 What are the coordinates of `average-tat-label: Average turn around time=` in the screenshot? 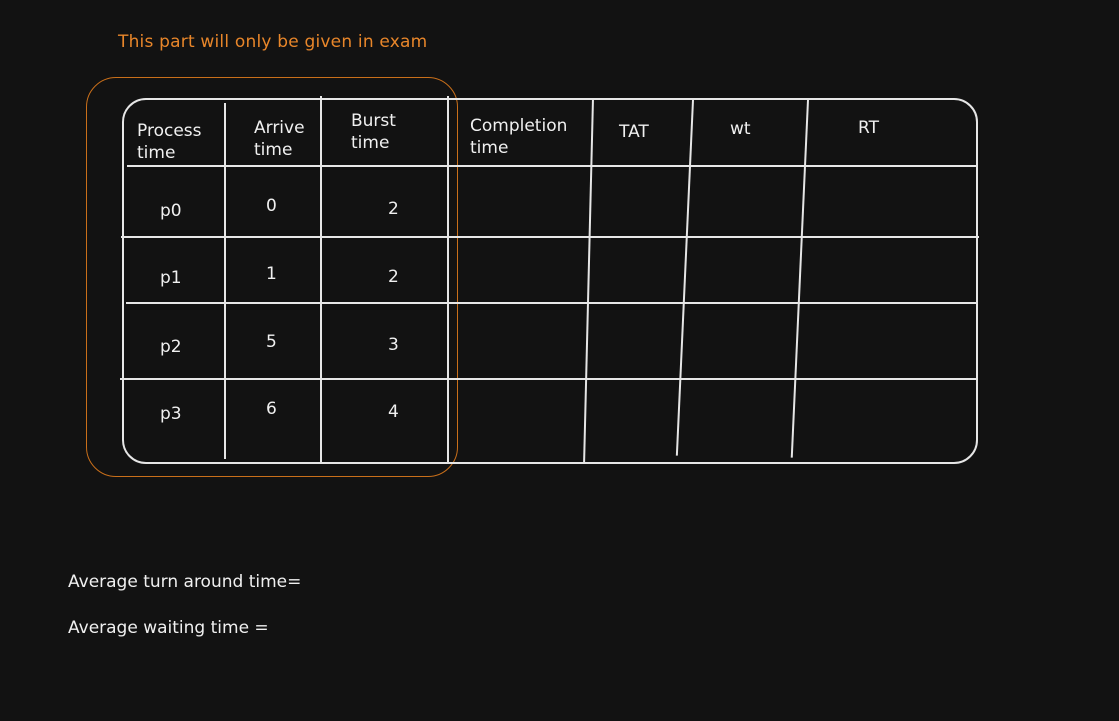 It's located at (185, 582).